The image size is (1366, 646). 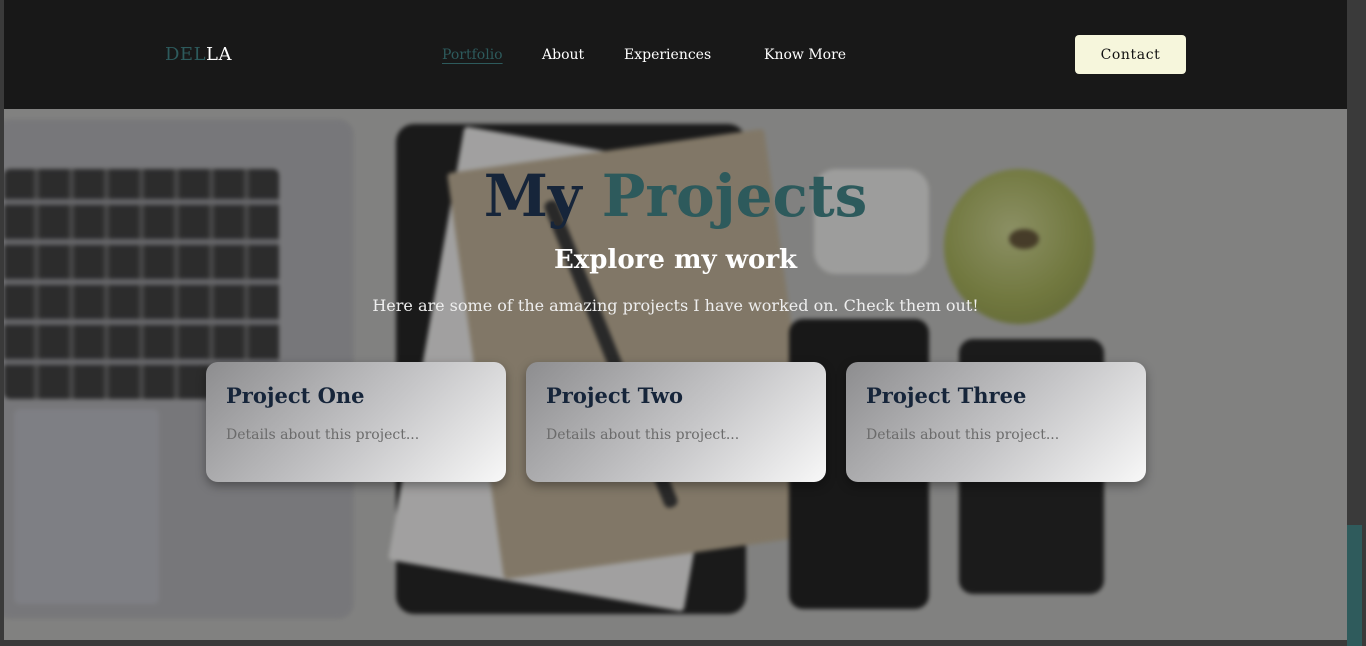 I want to click on nav-link-know-more: Know More, so click(x=805, y=55).